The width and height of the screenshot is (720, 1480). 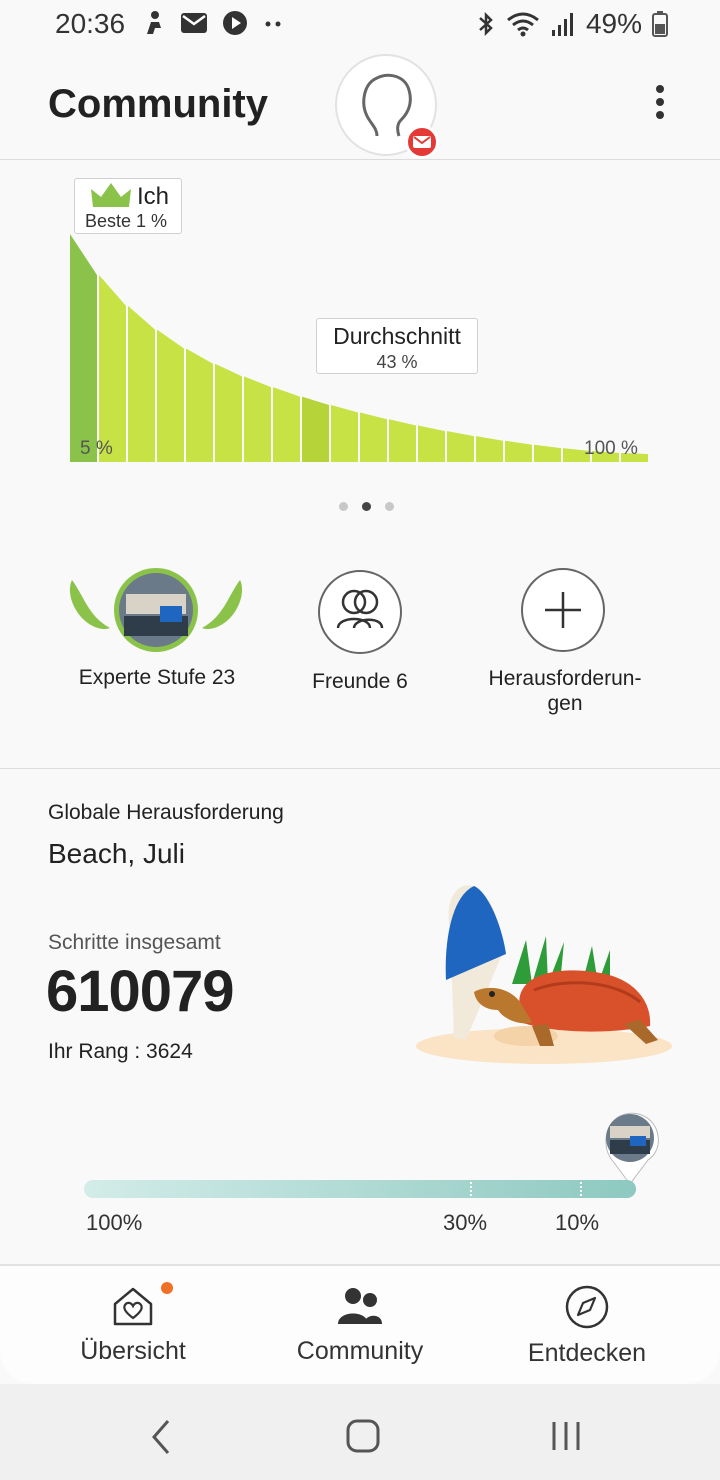 I want to click on plus-icon, so click(x=563, y=610).